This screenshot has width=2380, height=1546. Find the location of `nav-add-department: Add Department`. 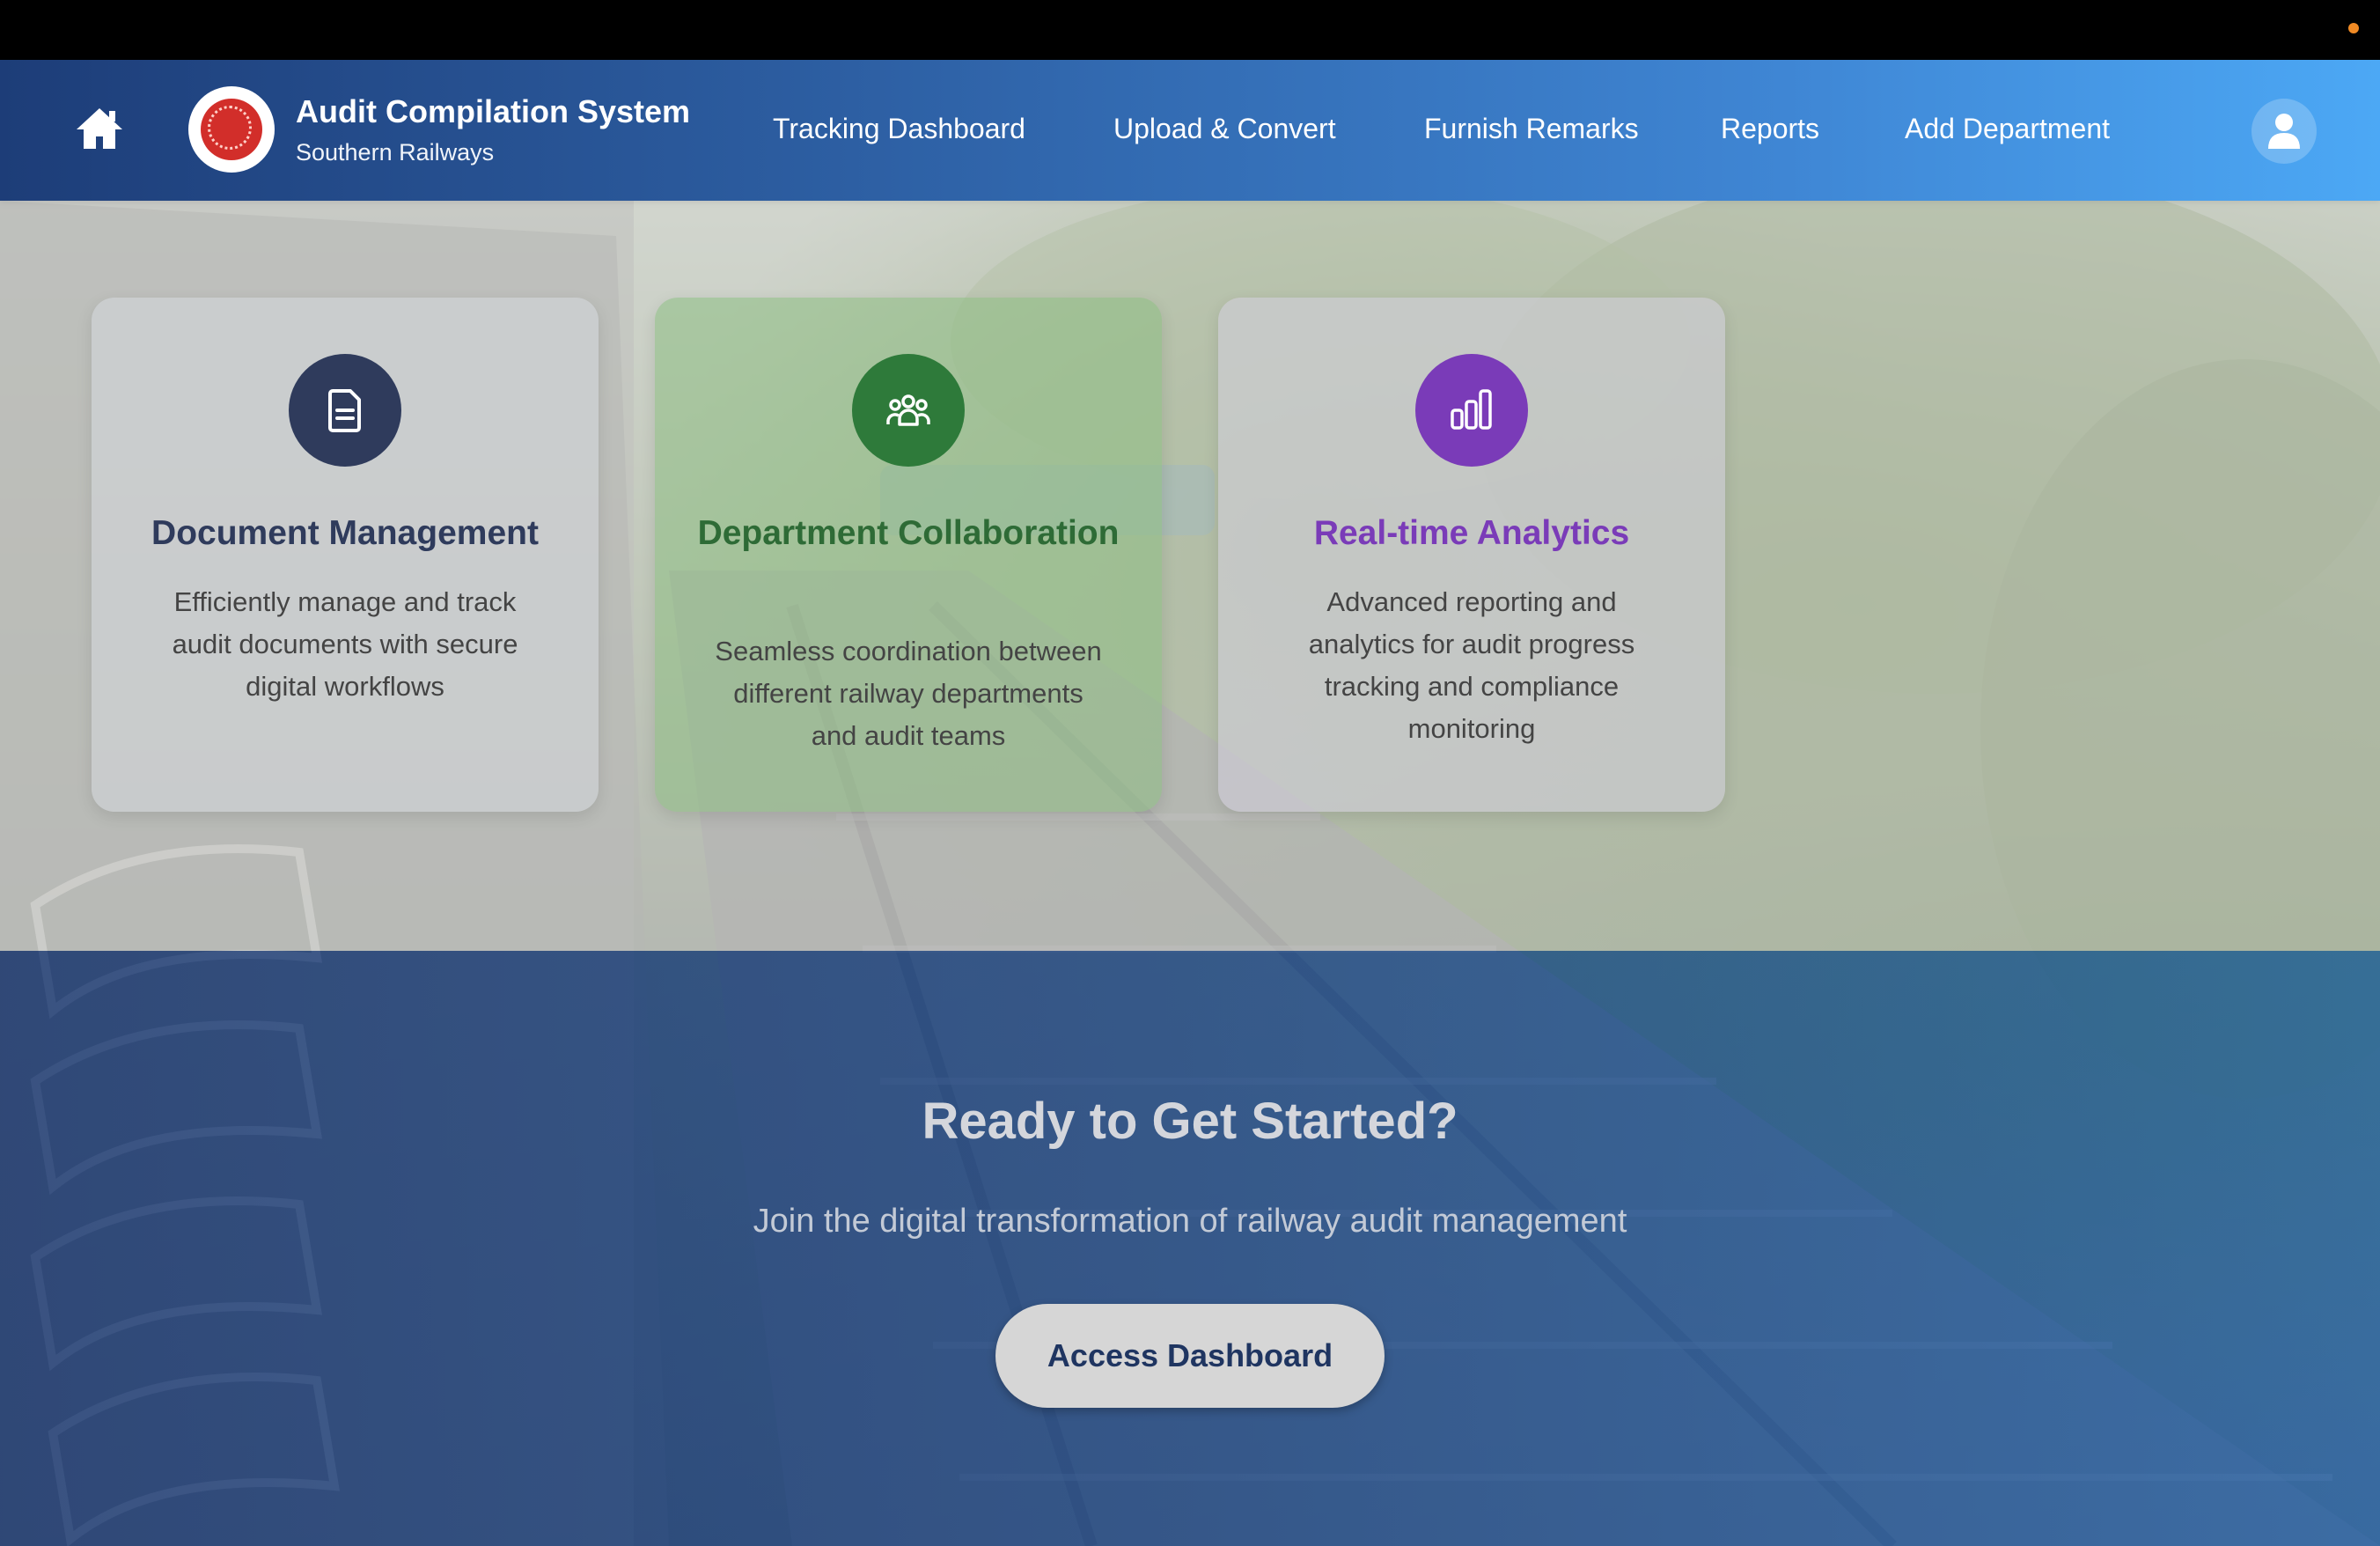

nav-add-department: Add Department is located at coordinates (2007, 129).